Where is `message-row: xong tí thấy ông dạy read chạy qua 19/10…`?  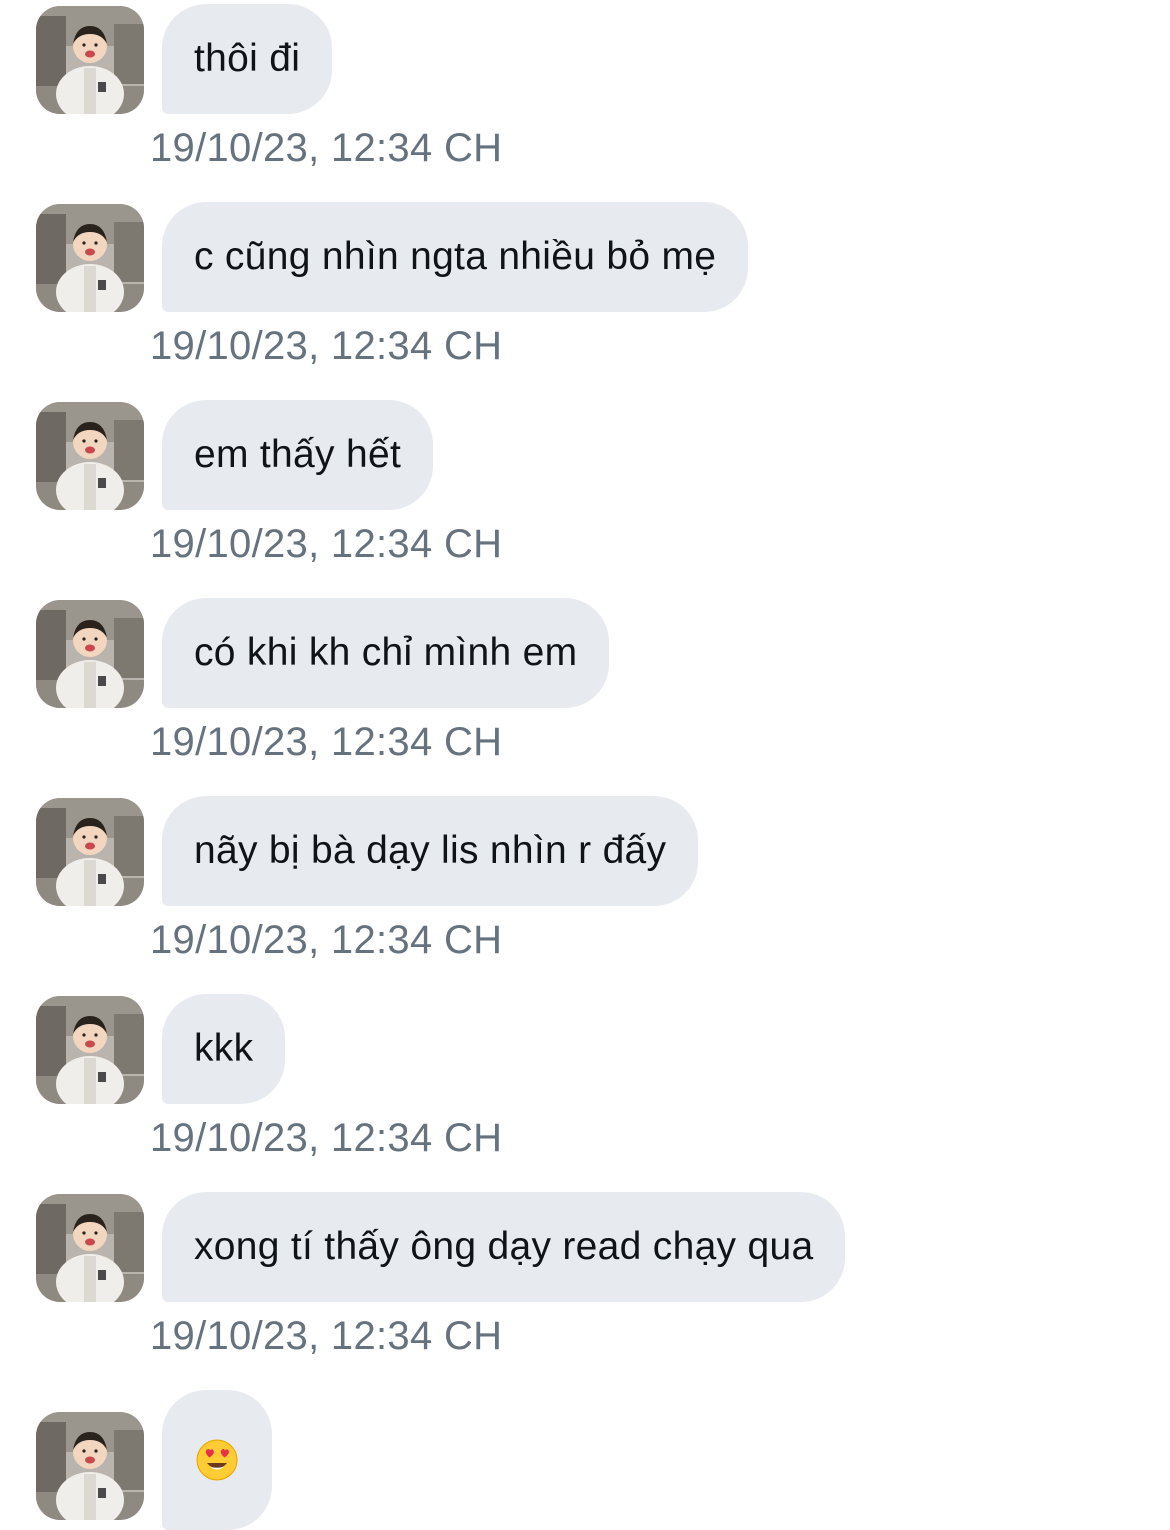
message-row: xong tí thấy ông dạy read chạy qua 19/10… is located at coordinates (585, 1287).